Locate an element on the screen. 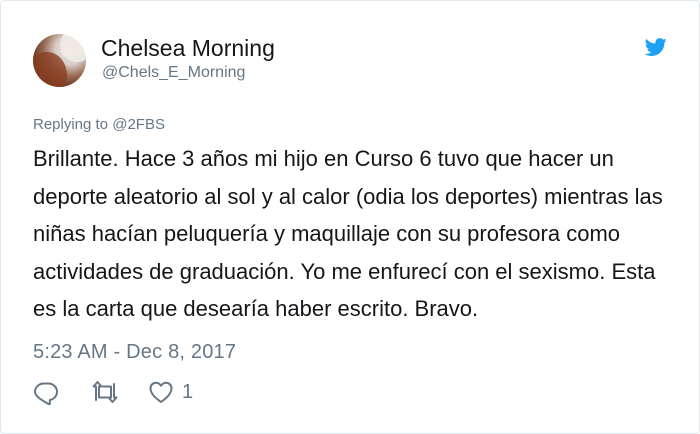  like-button: 1 is located at coordinates (170, 392).